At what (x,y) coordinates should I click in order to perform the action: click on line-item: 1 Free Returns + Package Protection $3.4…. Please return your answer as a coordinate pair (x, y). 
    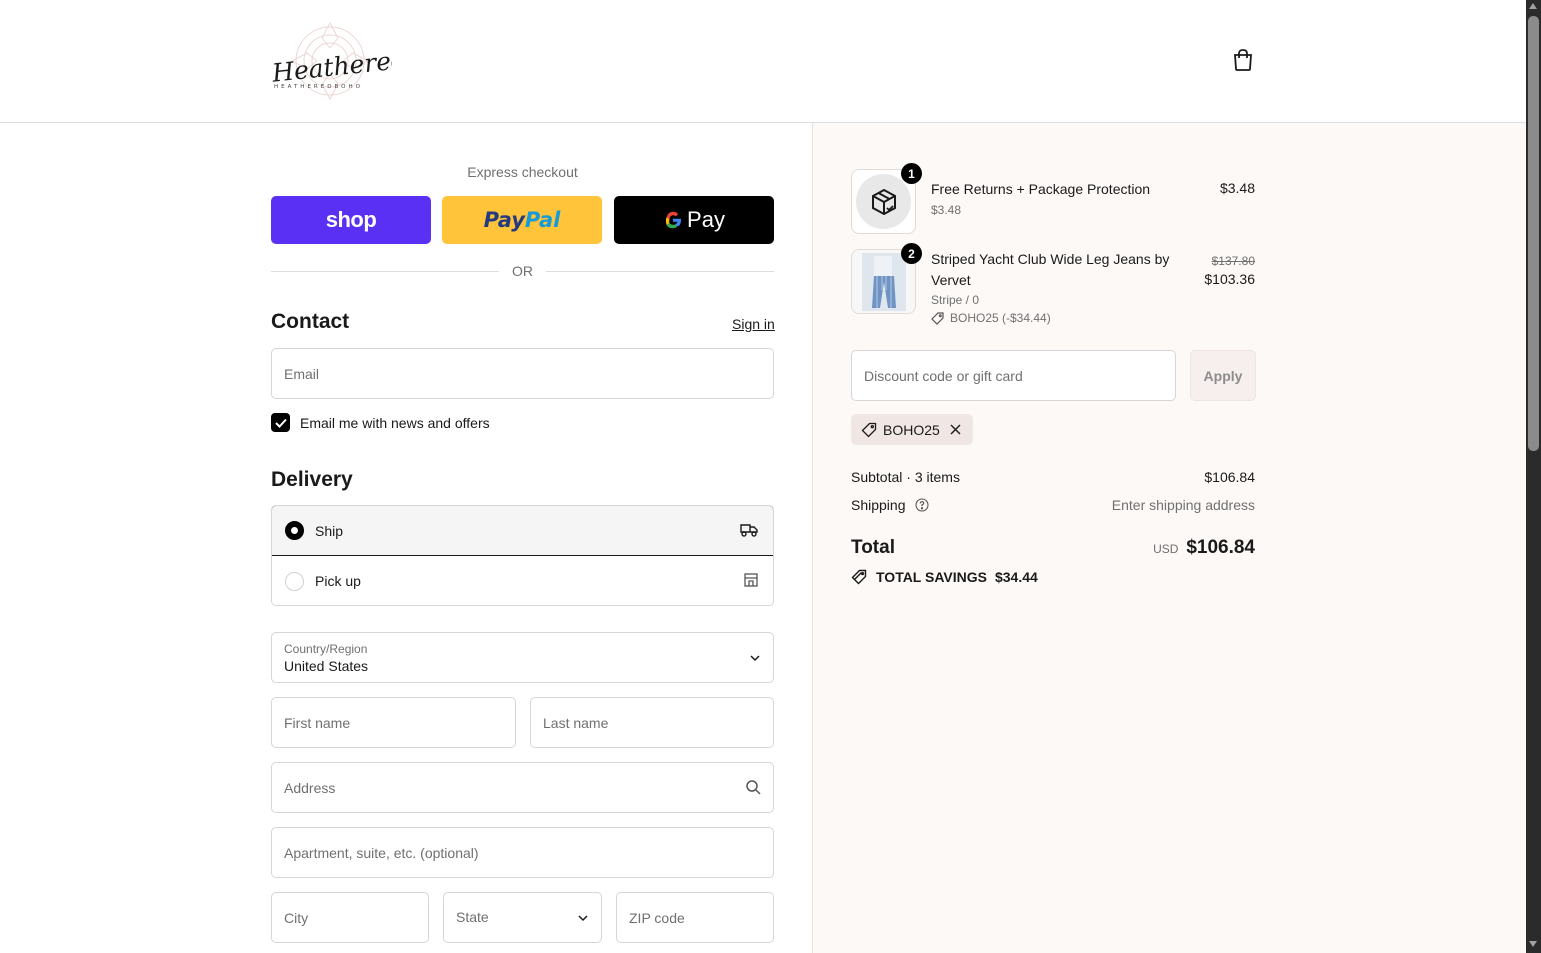
    Looking at the image, I should click on (1053, 199).